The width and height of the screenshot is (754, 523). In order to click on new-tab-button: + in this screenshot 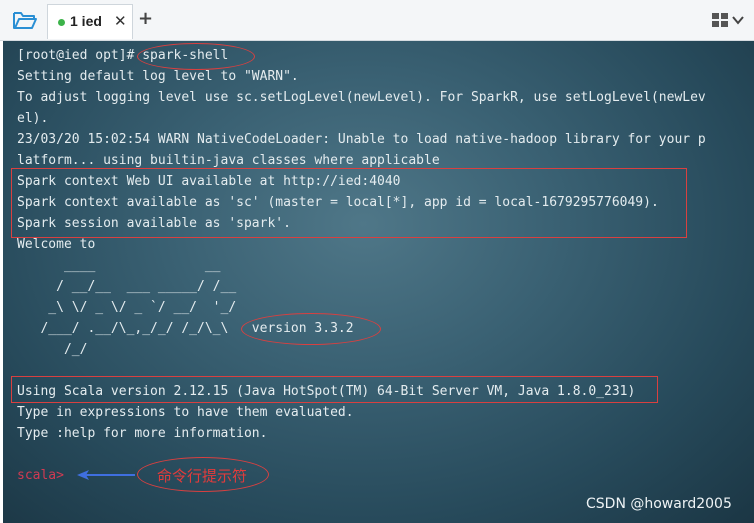, I will do `click(145, 18)`.